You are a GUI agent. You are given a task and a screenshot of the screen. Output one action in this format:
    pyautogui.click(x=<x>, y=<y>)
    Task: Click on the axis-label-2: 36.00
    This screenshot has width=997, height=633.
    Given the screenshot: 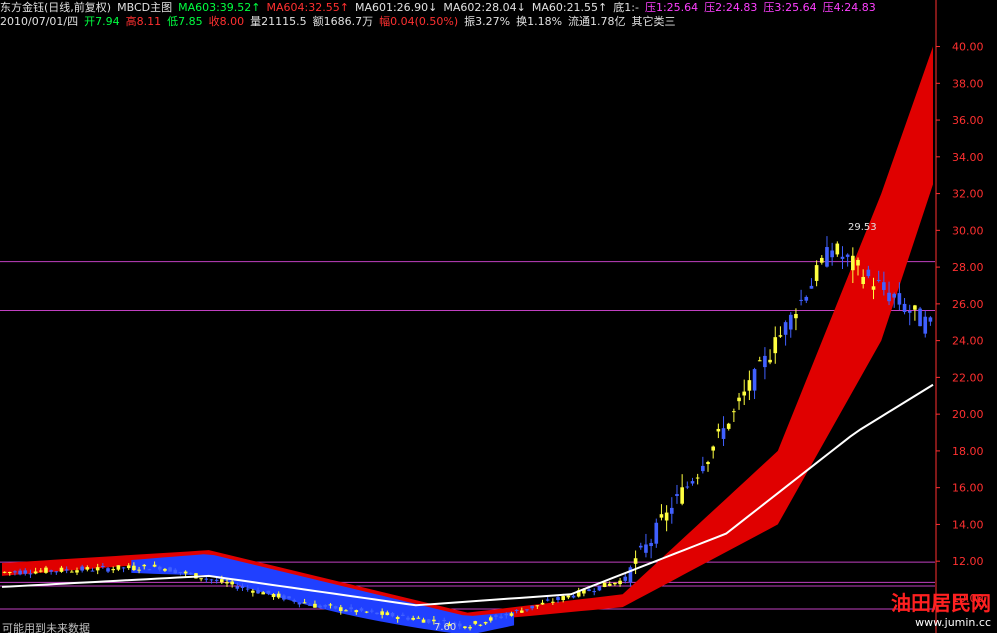 What is the action you would take?
    pyautogui.click(x=968, y=120)
    